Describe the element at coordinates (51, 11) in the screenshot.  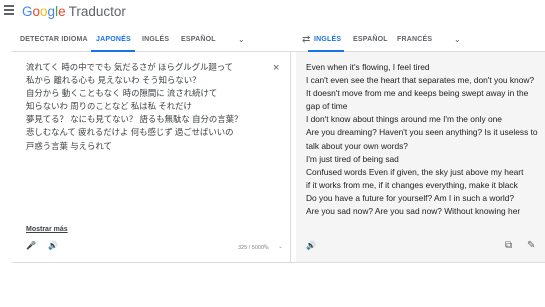
I see `logo-letter: g` at that location.